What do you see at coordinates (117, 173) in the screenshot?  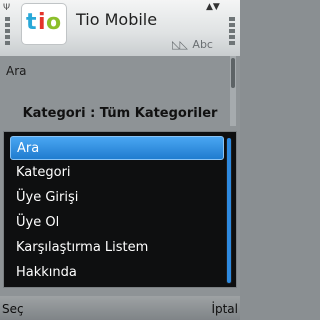 I see `menu-item-kategori: Kategori` at bounding box center [117, 173].